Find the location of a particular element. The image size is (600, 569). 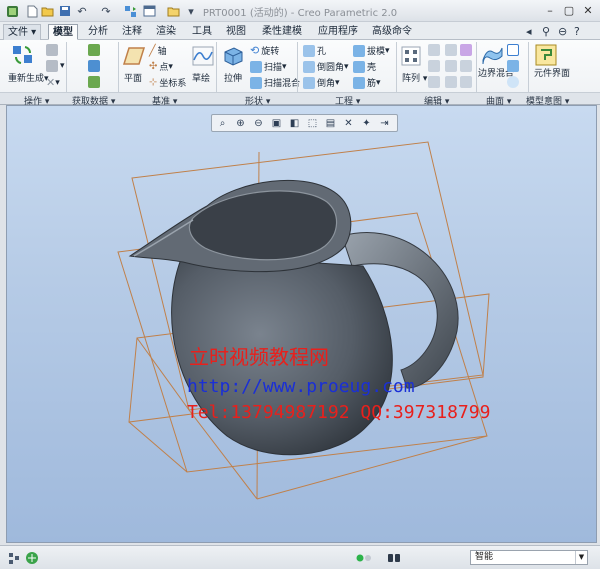

axis-label: 轴 is located at coordinates (162, 52).